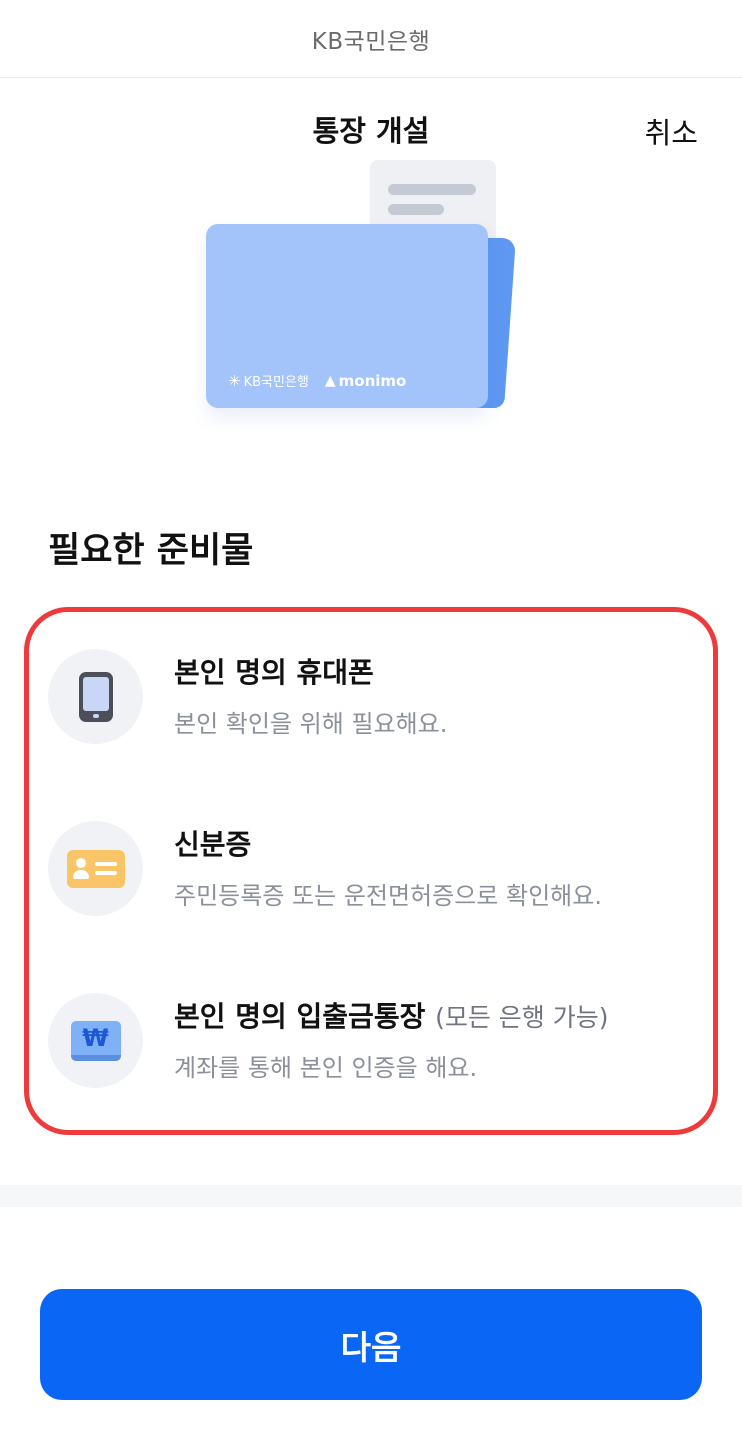 This screenshot has height=1440, width=742. What do you see at coordinates (378, 871) in the screenshot?
I see `requirement-item-id-card: 신분증 주민등록증 또는 운전면허증으로 확인해요.` at bounding box center [378, 871].